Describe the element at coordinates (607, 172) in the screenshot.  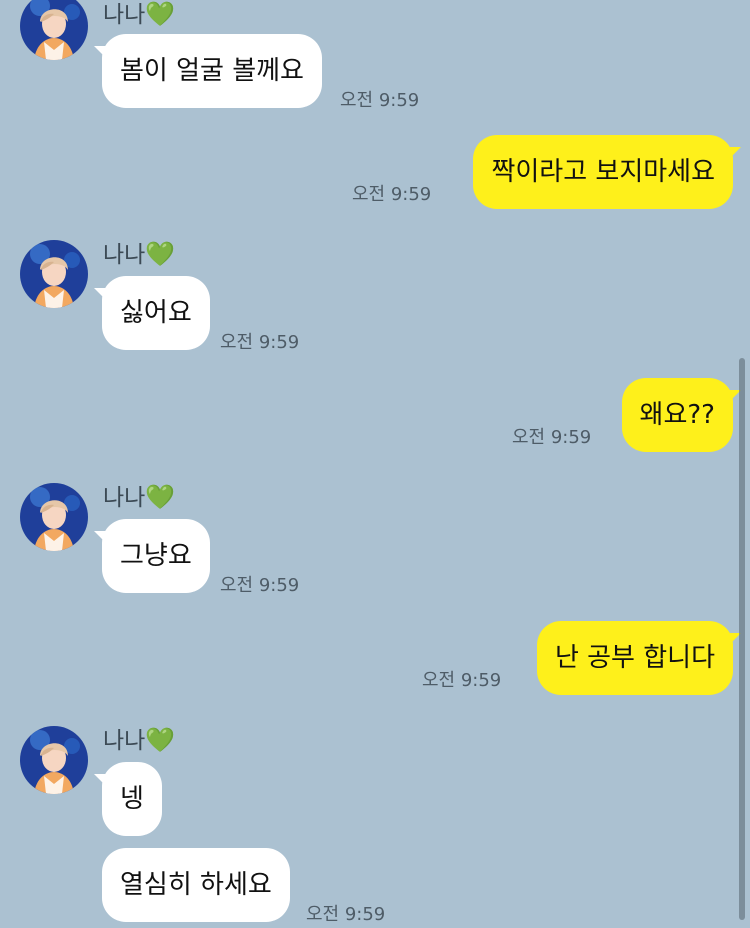
I see `message-bubble-outgoing: 짝이라고 보지마세요` at that location.